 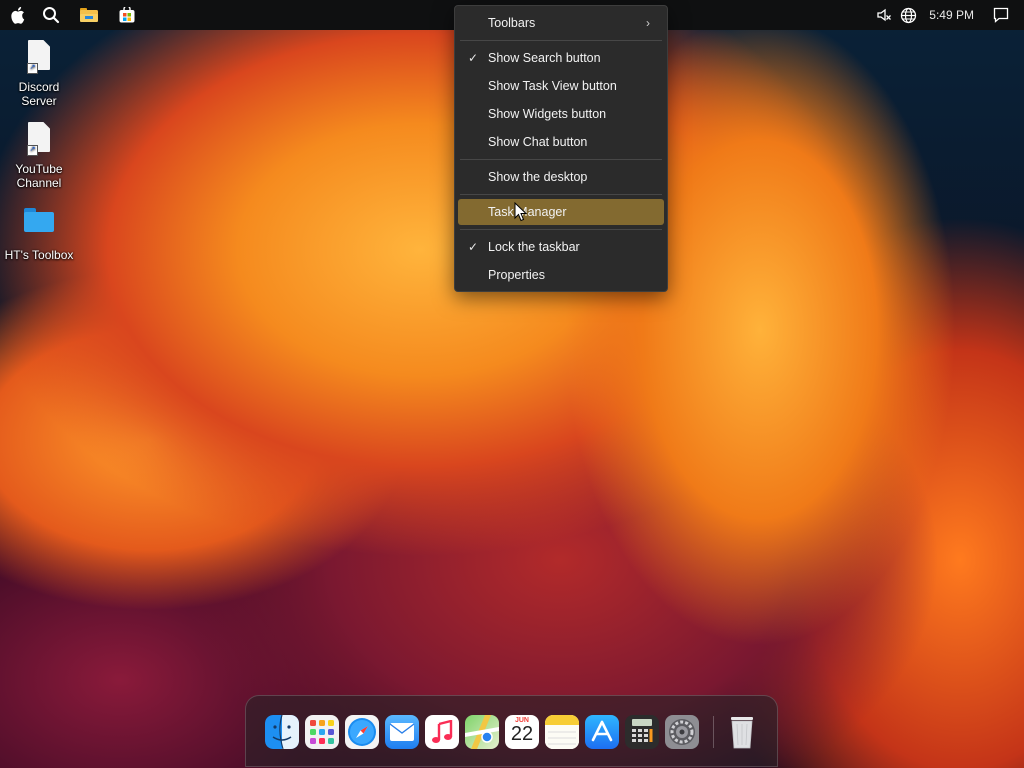 I want to click on launchpad-icon, so click(x=322, y=732).